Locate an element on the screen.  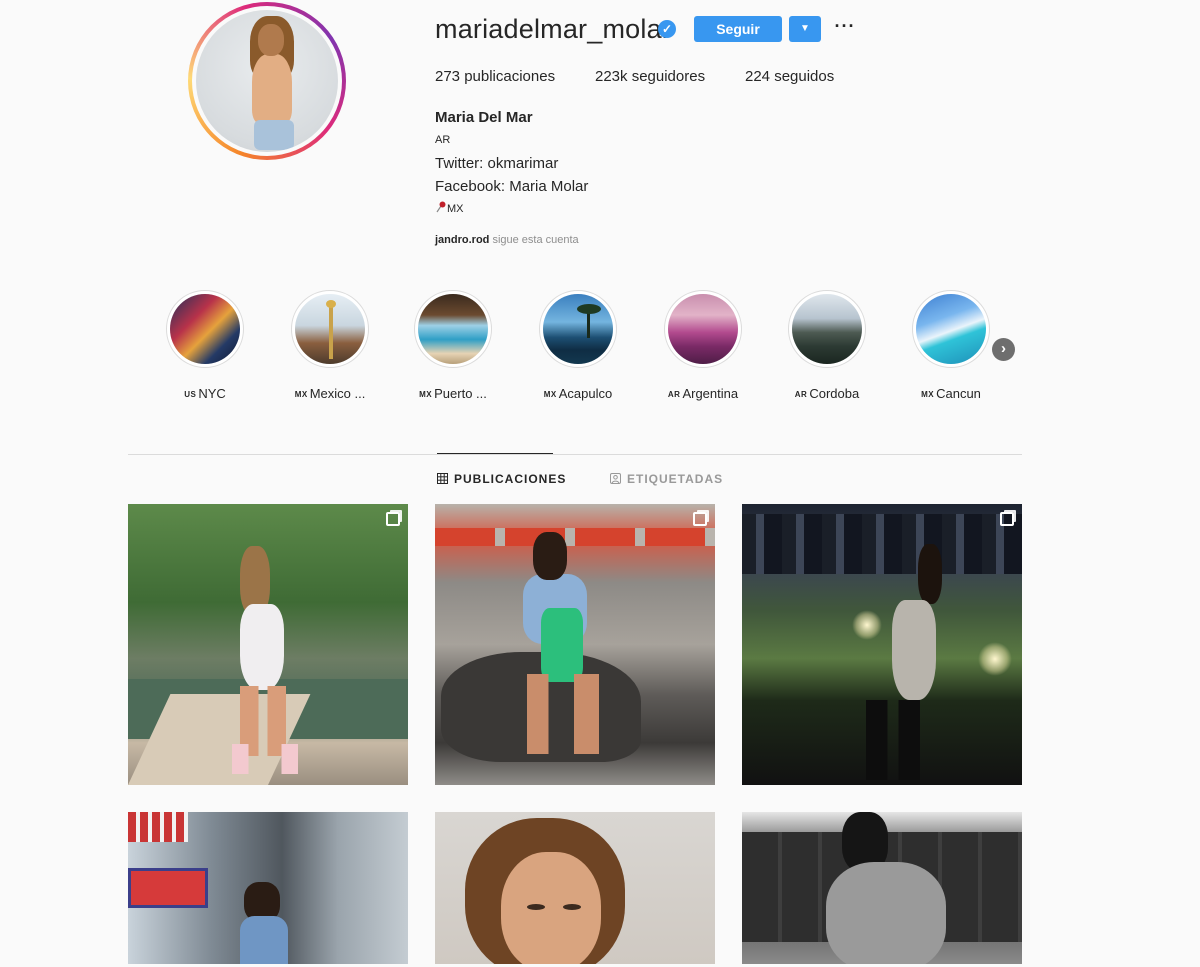
avatar-inner is located at coordinates (267, 81).